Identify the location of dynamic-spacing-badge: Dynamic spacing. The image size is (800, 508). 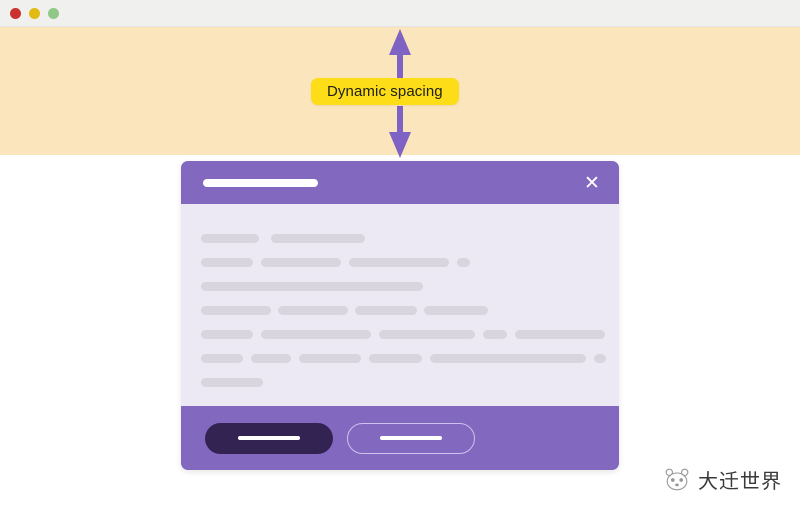
(385, 91).